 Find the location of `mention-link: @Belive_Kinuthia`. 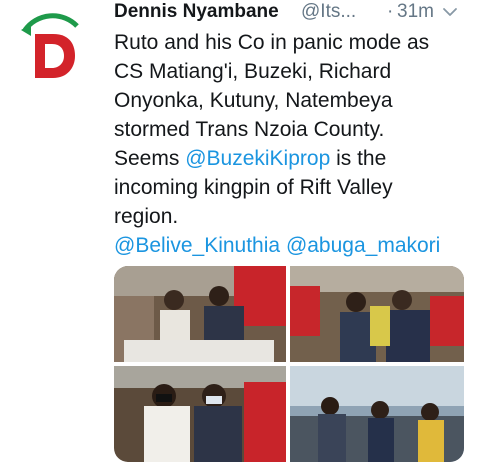

mention-link: @Belive_Kinuthia is located at coordinates (197, 245).